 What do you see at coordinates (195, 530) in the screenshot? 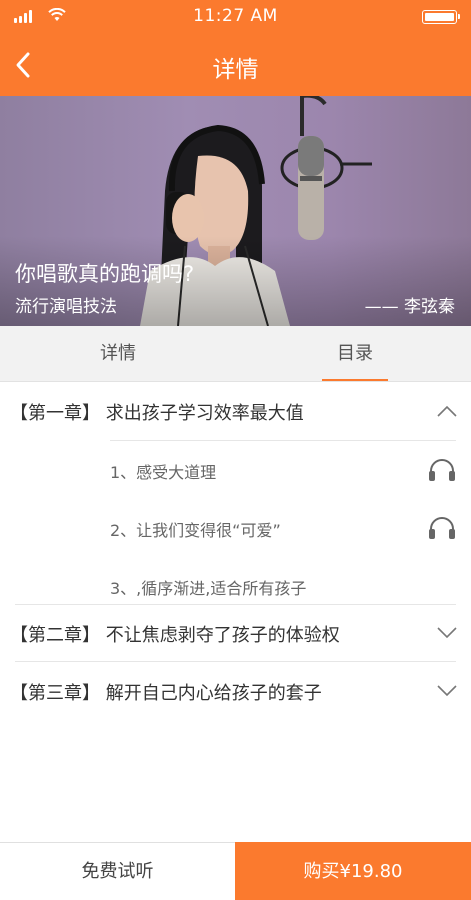
I see `lesson-title: 2、让我们变得很“可爱”` at bounding box center [195, 530].